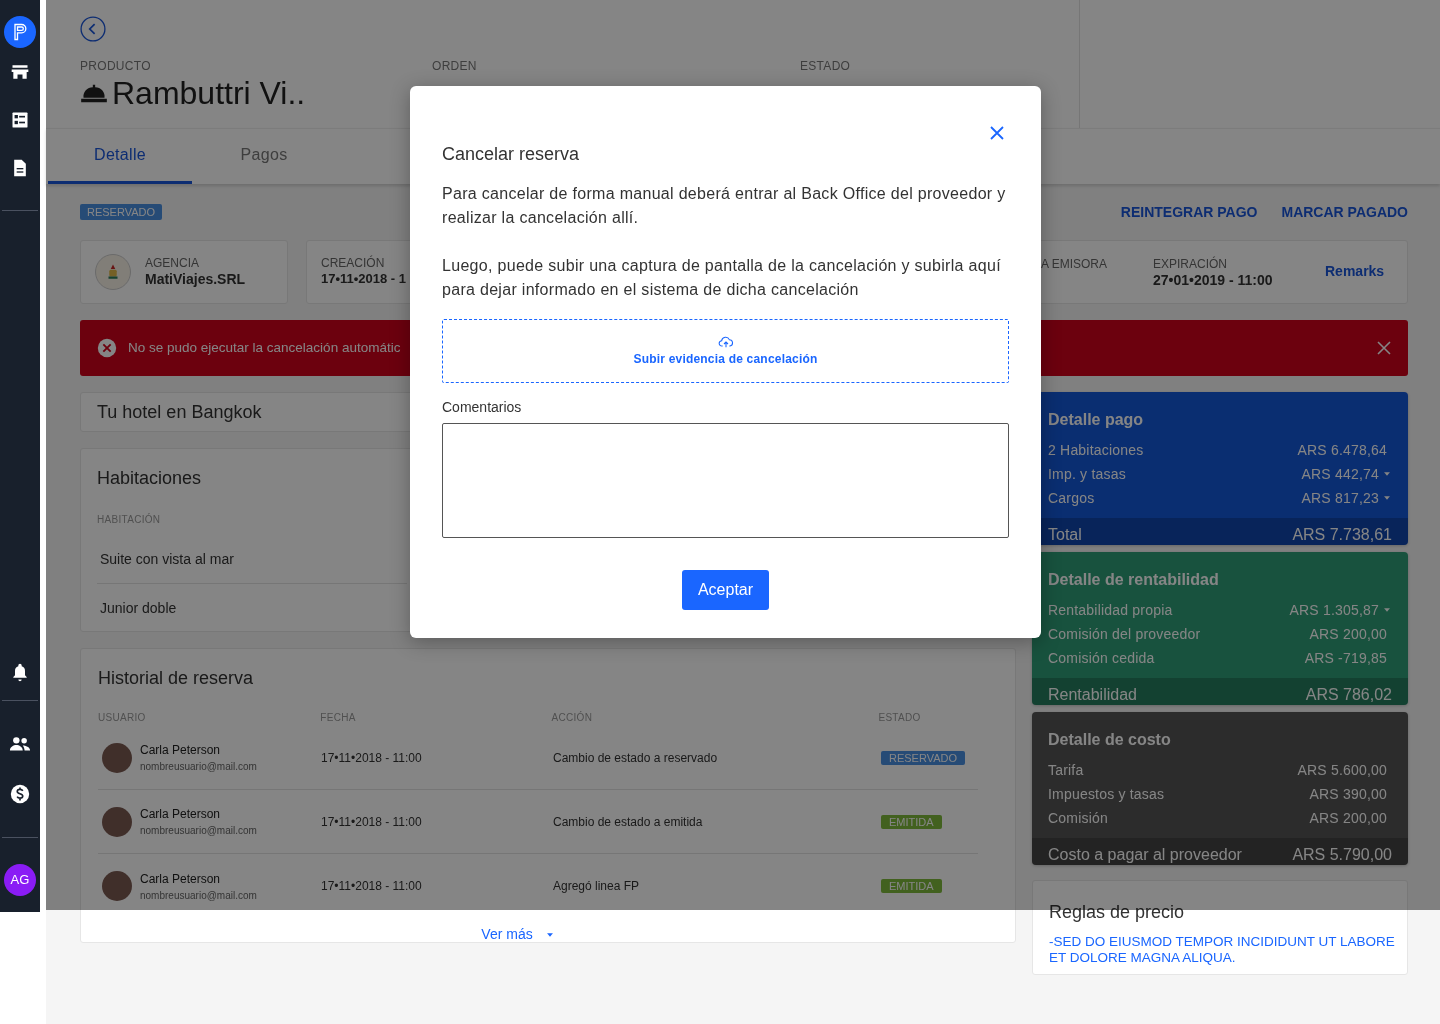 The image size is (1440, 1024). Describe the element at coordinates (1066, 770) in the screenshot. I see `line-label: Tarifa` at that location.